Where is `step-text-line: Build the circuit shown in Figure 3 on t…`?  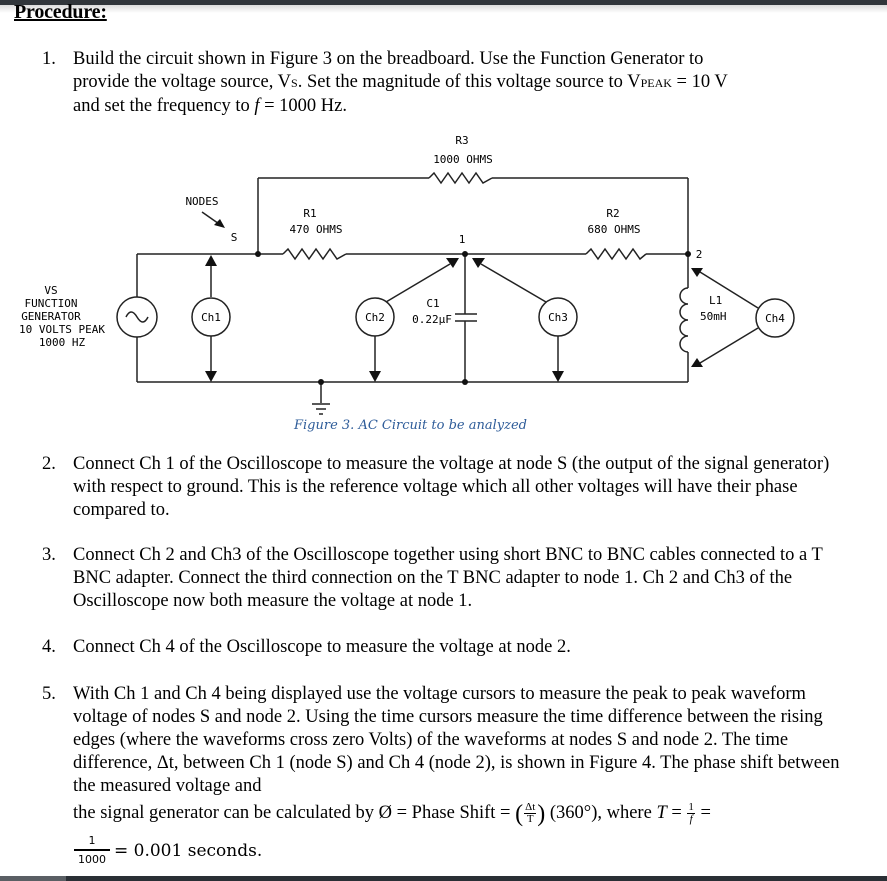
step-text-line: Build the circuit shown in Figure 3 on t… is located at coordinates (388, 59).